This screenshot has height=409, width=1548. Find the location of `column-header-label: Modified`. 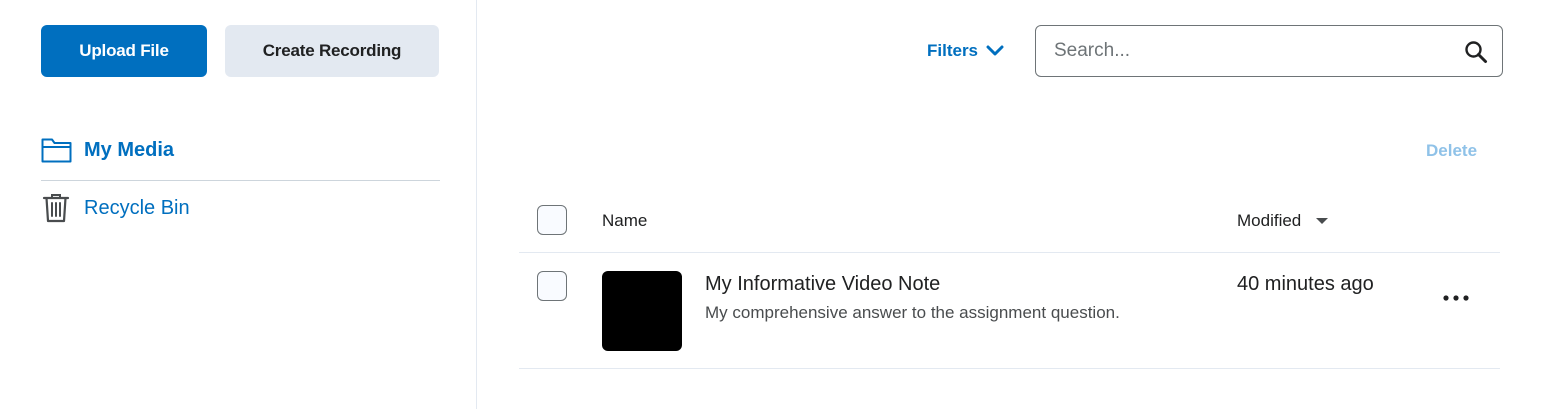

column-header-label: Modified is located at coordinates (1269, 220).